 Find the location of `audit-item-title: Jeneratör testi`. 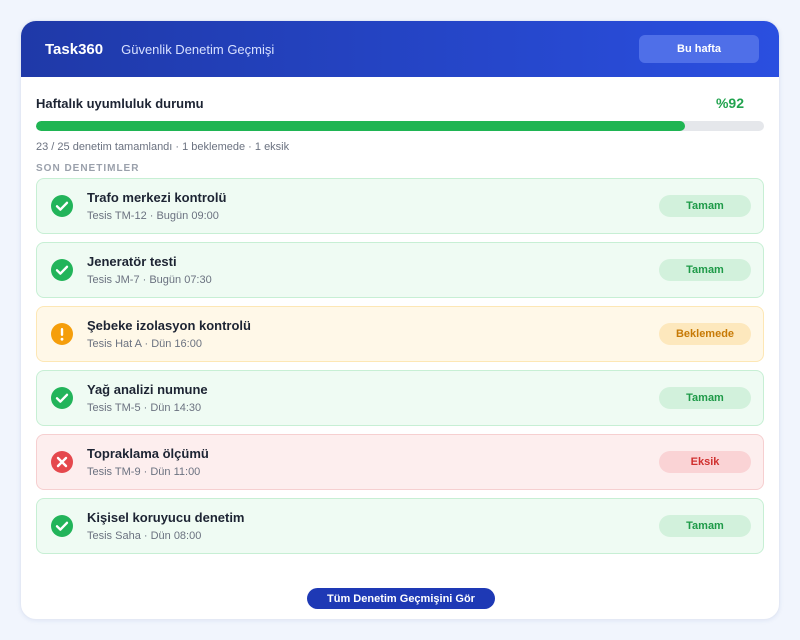

audit-item-title: Jeneratör testi is located at coordinates (132, 261).